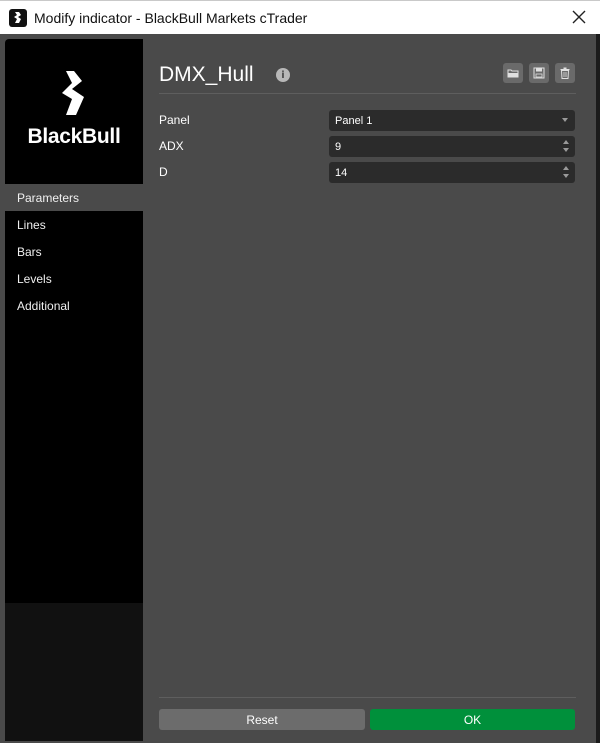 This screenshot has width=600, height=743. What do you see at coordinates (74, 672) in the screenshot?
I see `sidebar-footer-area` at bounding box center [74, 672].